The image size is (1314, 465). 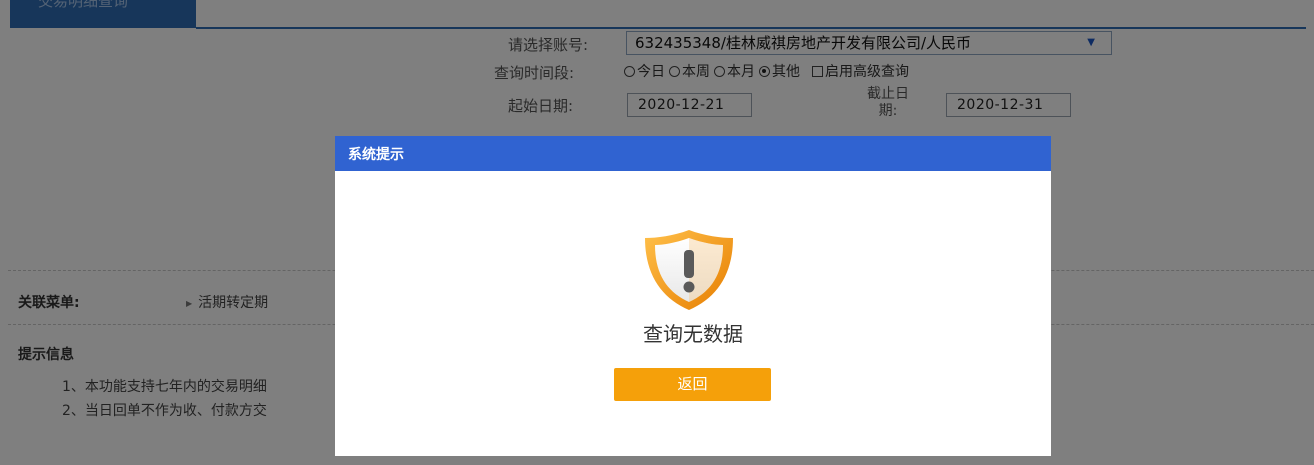 I want to click on dialog-header: 系统提示, so click(x=693, y=153).